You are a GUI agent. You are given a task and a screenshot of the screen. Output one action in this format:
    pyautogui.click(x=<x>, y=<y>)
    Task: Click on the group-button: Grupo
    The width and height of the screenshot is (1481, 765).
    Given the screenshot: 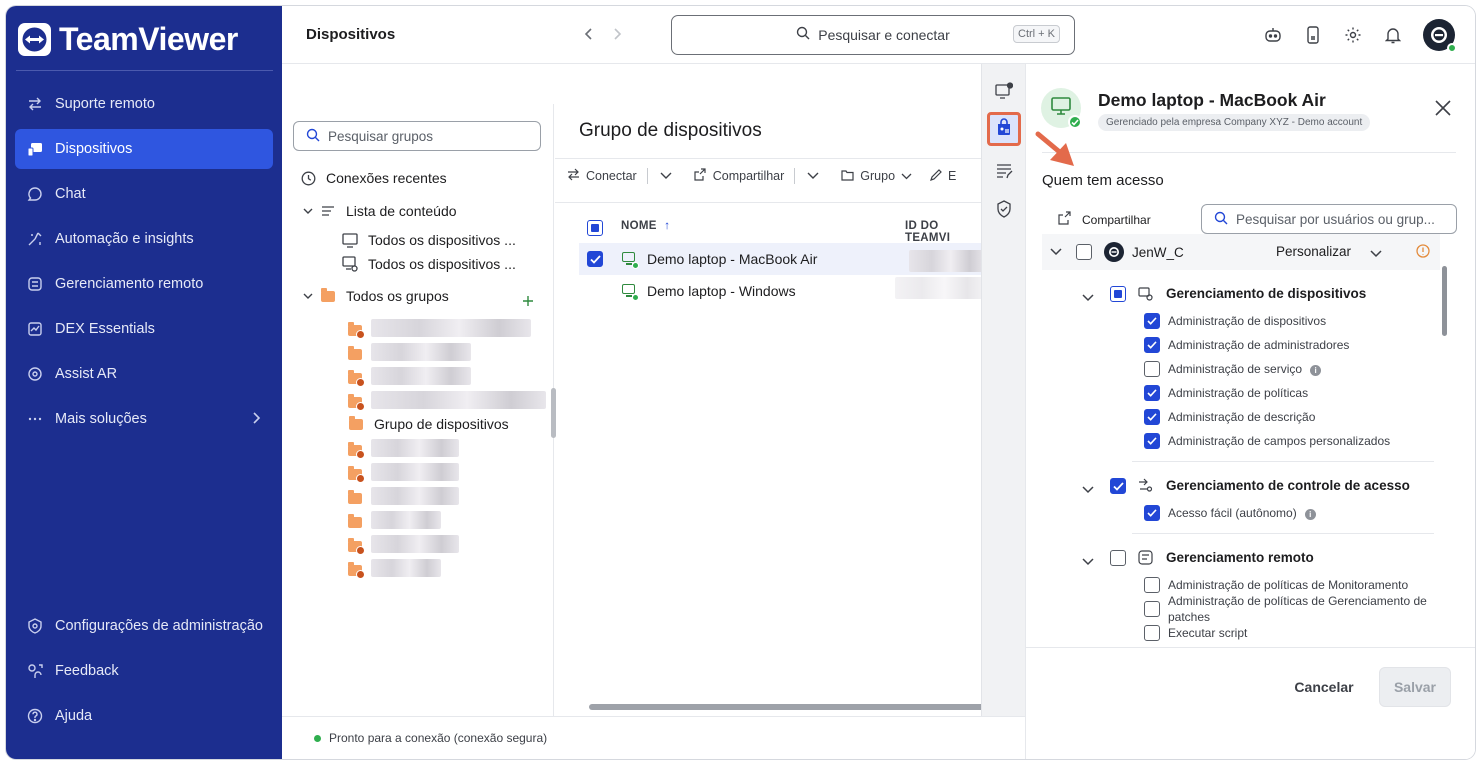 What is the action you would take?
    pyautogui.click(x=876, y=176)
    